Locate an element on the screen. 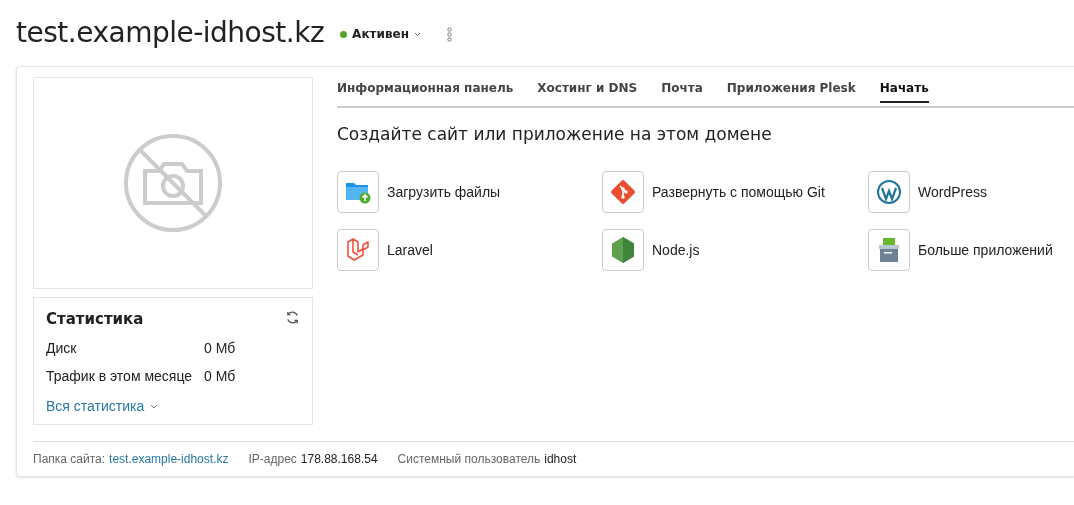 Image resolution: width=1074 pixels, height=505 pixels. stat-label: Диск is located at coordinates (62, 348).